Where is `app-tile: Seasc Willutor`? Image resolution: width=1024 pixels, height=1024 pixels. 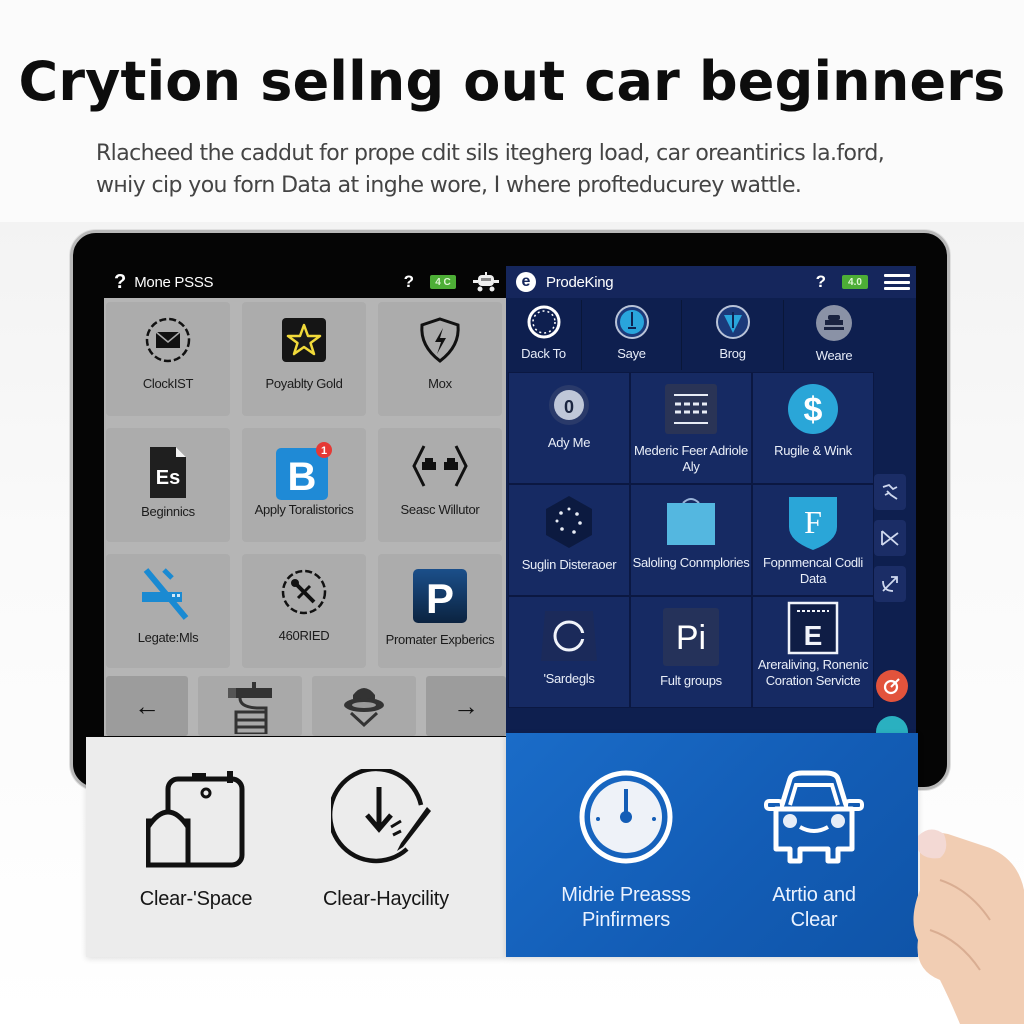 app-tile: Seasc Willutor is located at coordinates (440, 485).